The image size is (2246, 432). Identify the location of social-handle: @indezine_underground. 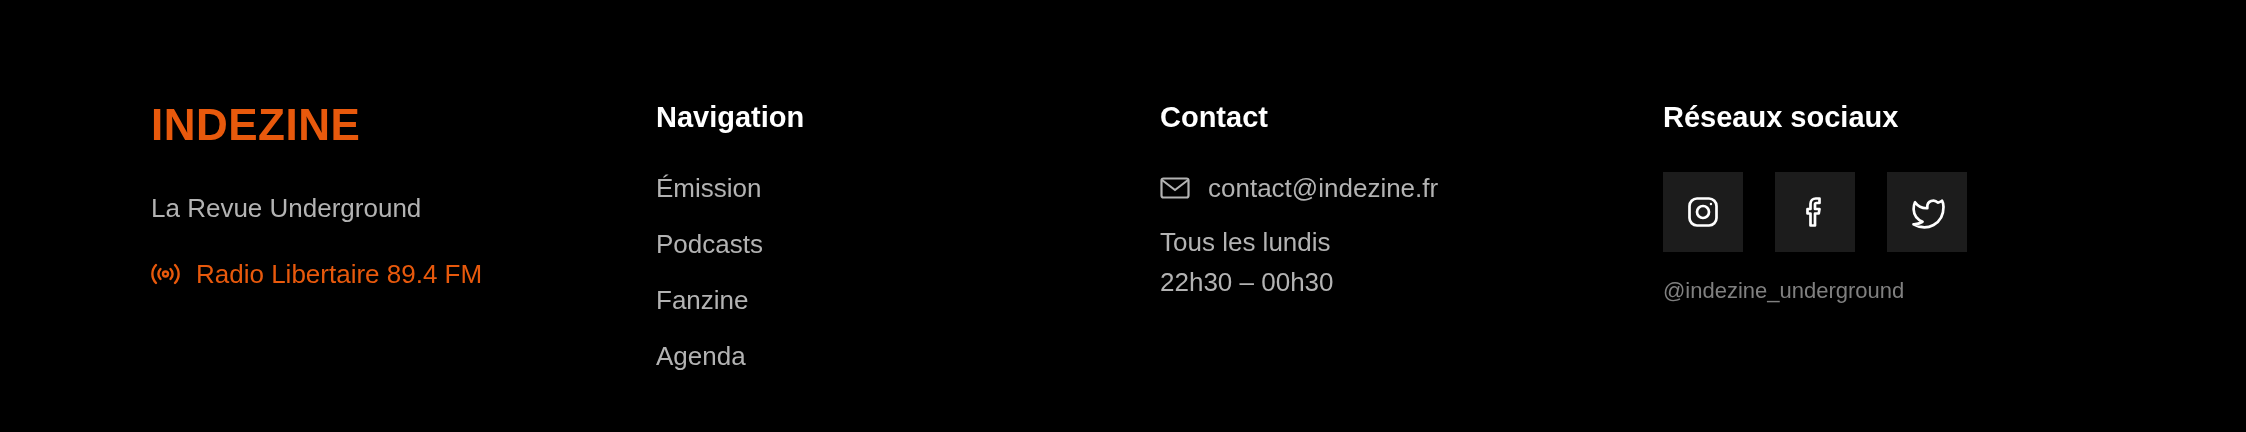
(1784, 291).